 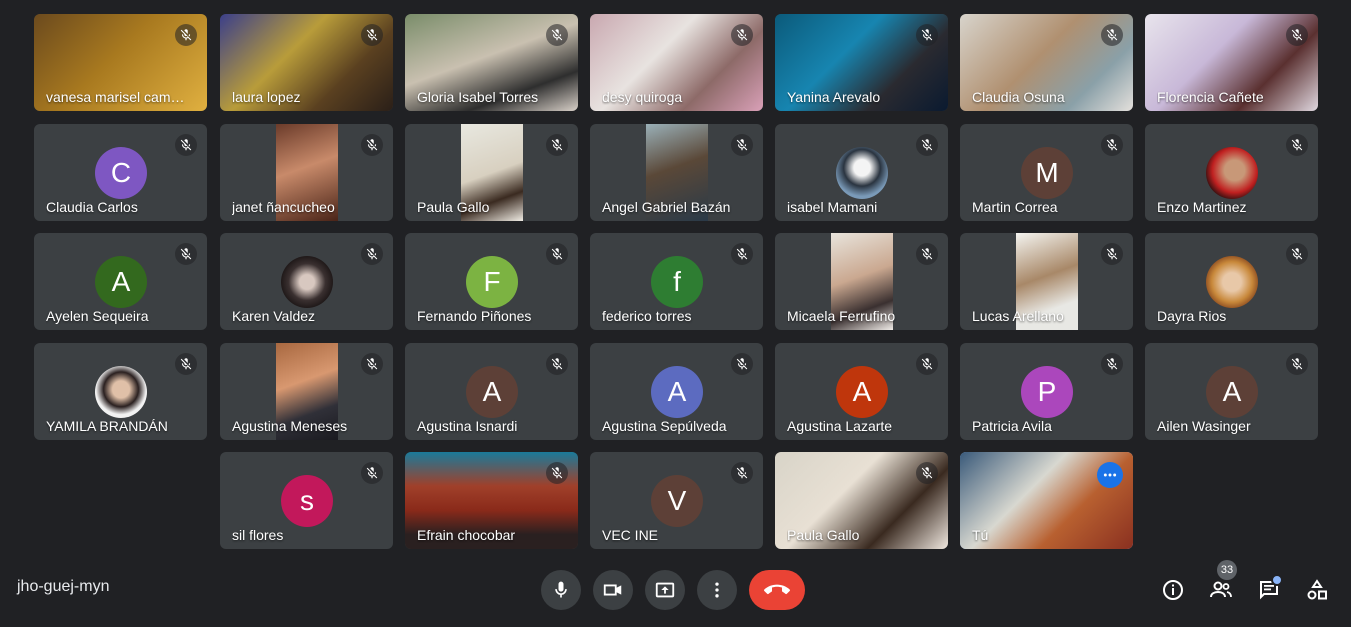 I want to click on participant-tile: Karen Valdez, so click(x=306, y=281).